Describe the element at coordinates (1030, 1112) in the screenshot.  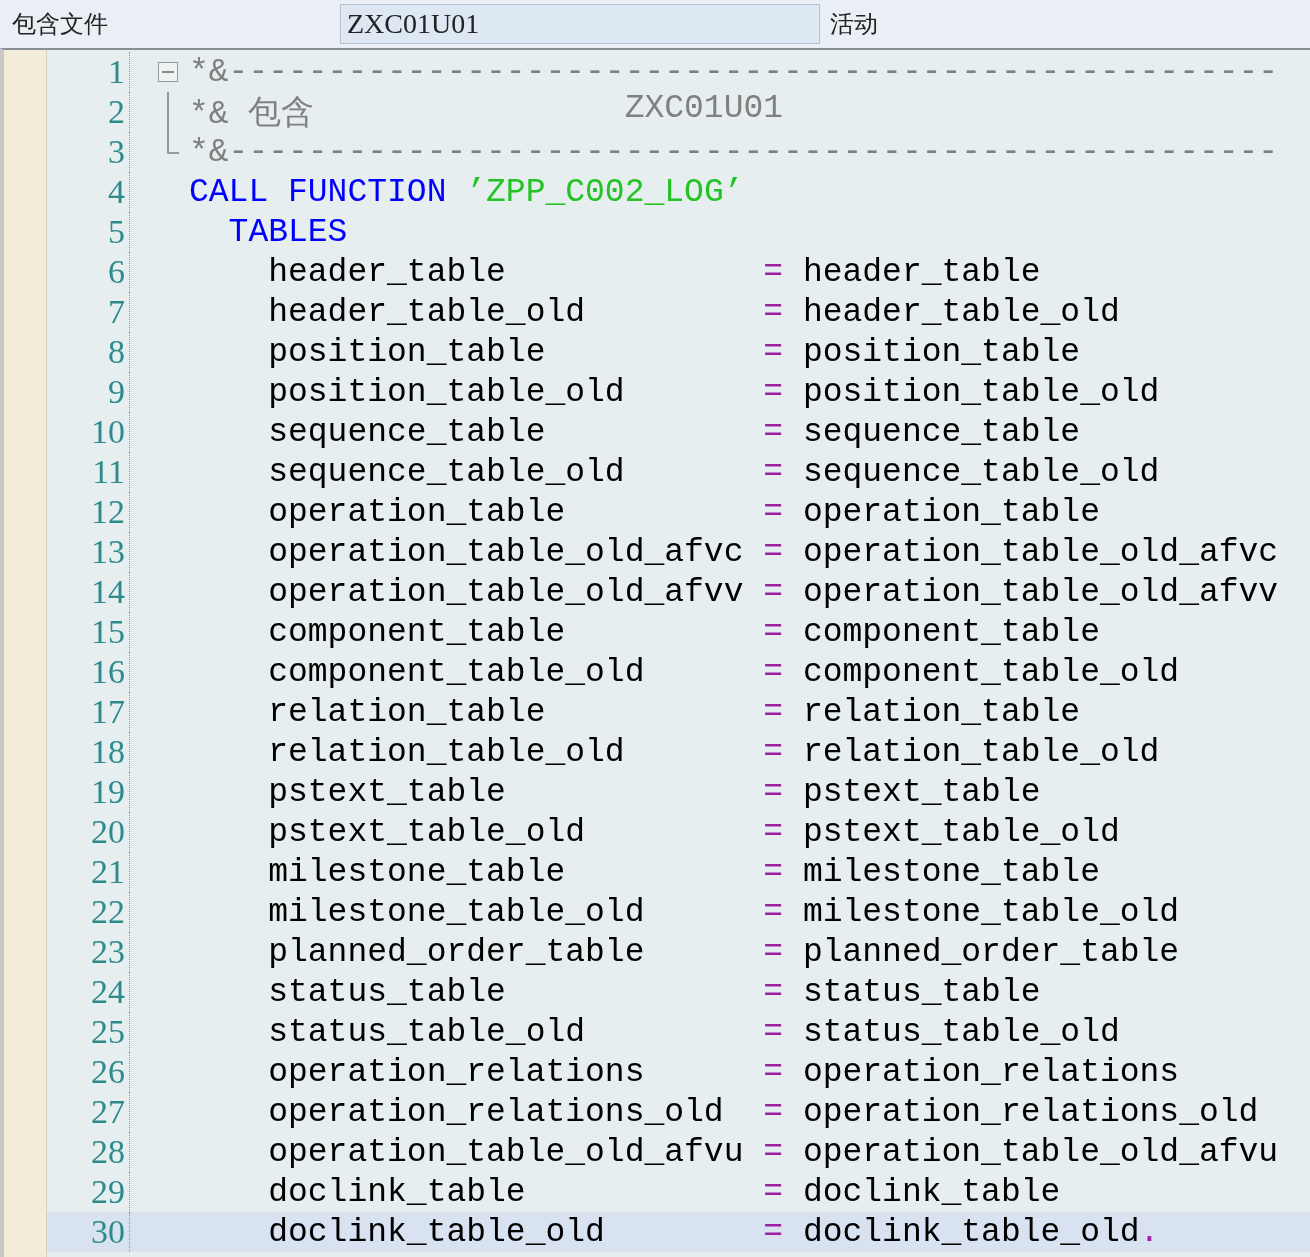
I see `argument-name: operation_relations_old` at that location.